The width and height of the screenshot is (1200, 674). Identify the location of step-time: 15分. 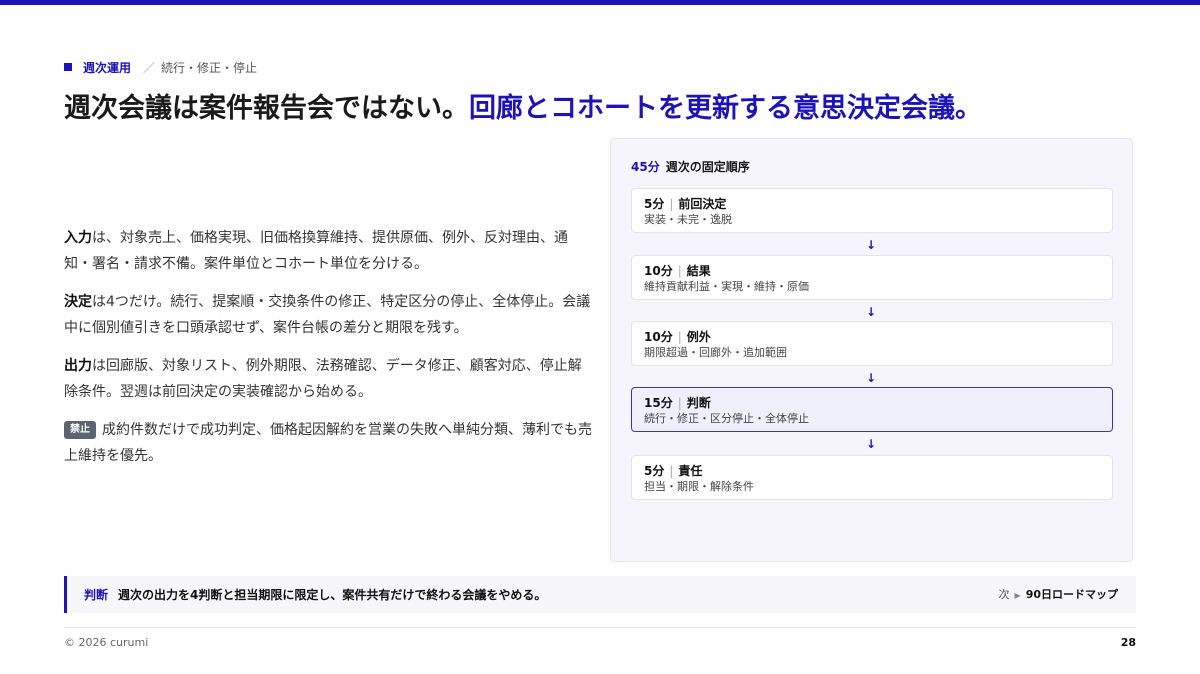
(658, 403).